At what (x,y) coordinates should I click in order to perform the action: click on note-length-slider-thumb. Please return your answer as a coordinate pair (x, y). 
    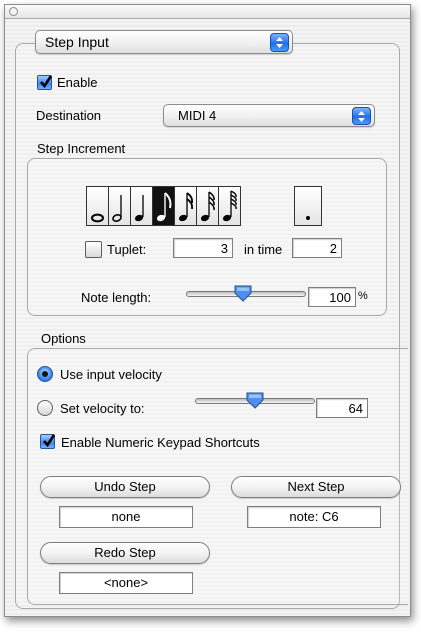
    Looking at the image, I should click on (243, 294).